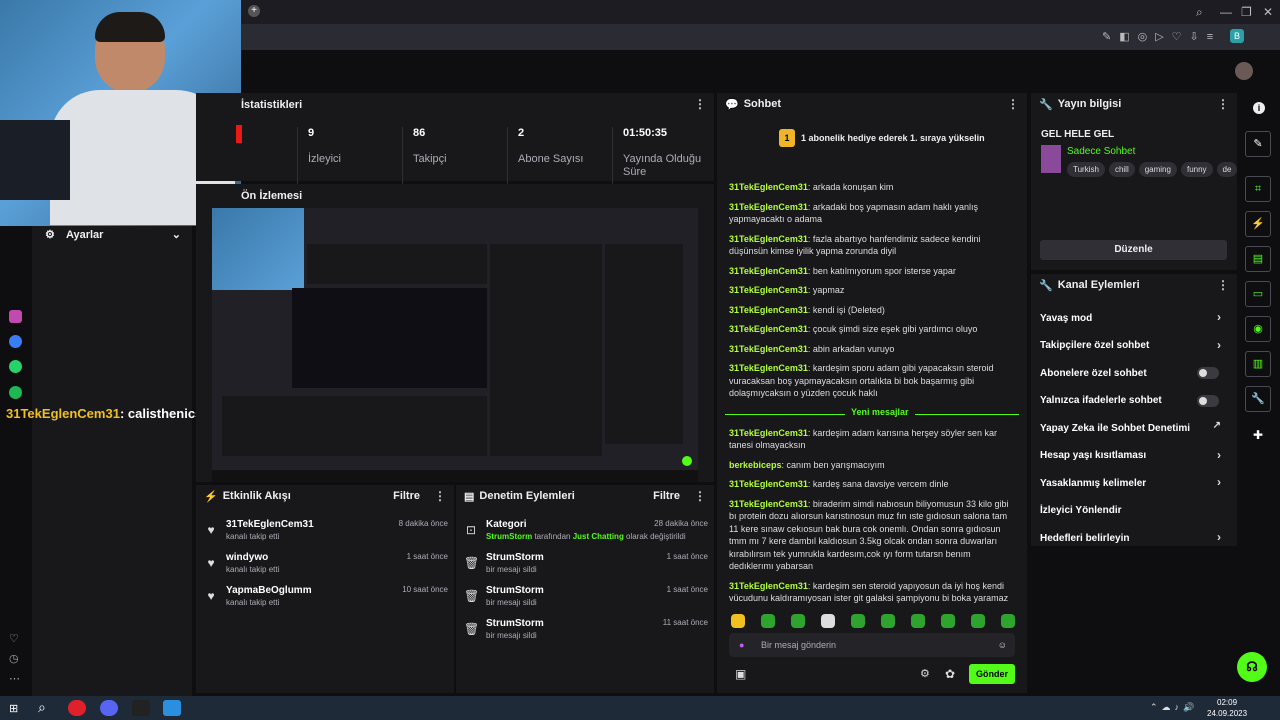 The width and height of the screenshot is (1280, 720). What do you see at coordinates (254, 11) in the screenshot?
I see `new-tab-button: +` at bounding box center [254, 11].